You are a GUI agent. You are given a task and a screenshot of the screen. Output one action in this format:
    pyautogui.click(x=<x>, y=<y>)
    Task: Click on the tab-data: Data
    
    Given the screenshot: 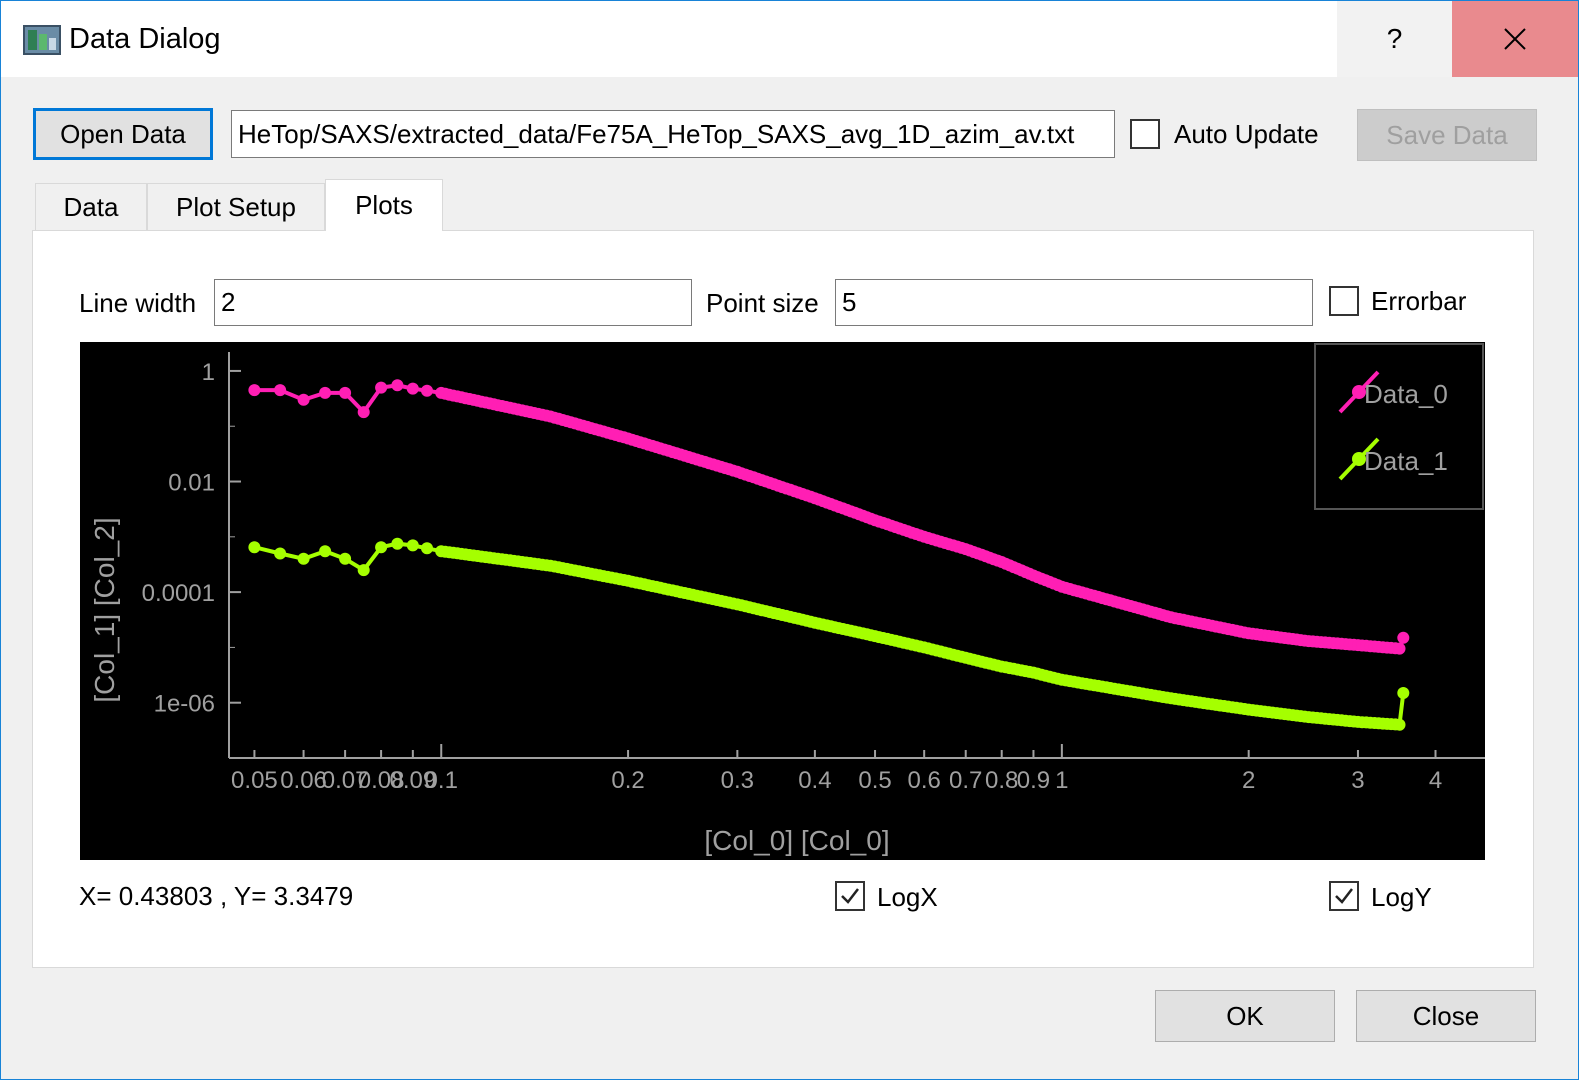 What is the action you would take?
    pyautogui.click(x=91, y=206)
    